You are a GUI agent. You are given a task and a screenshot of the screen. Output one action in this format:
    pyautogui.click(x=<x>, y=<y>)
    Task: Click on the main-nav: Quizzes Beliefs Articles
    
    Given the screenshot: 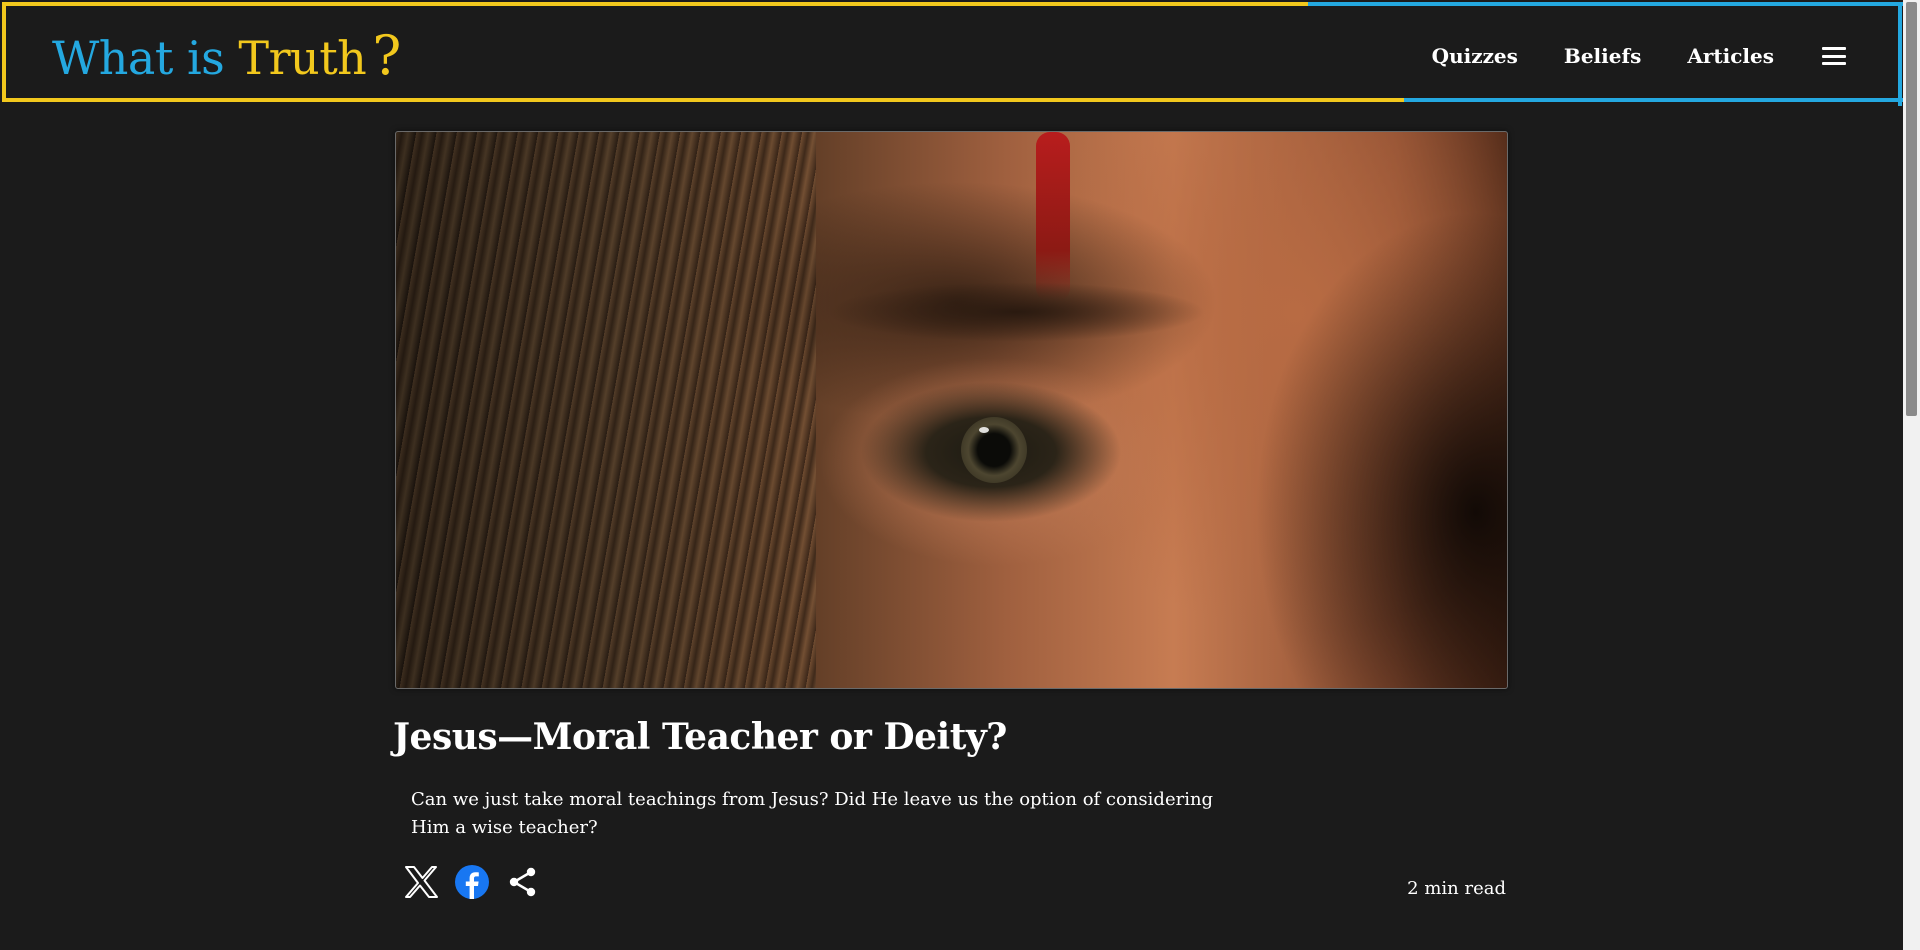 What is the action you would take?
    pyautogui.click(x=1616, y=56)
    